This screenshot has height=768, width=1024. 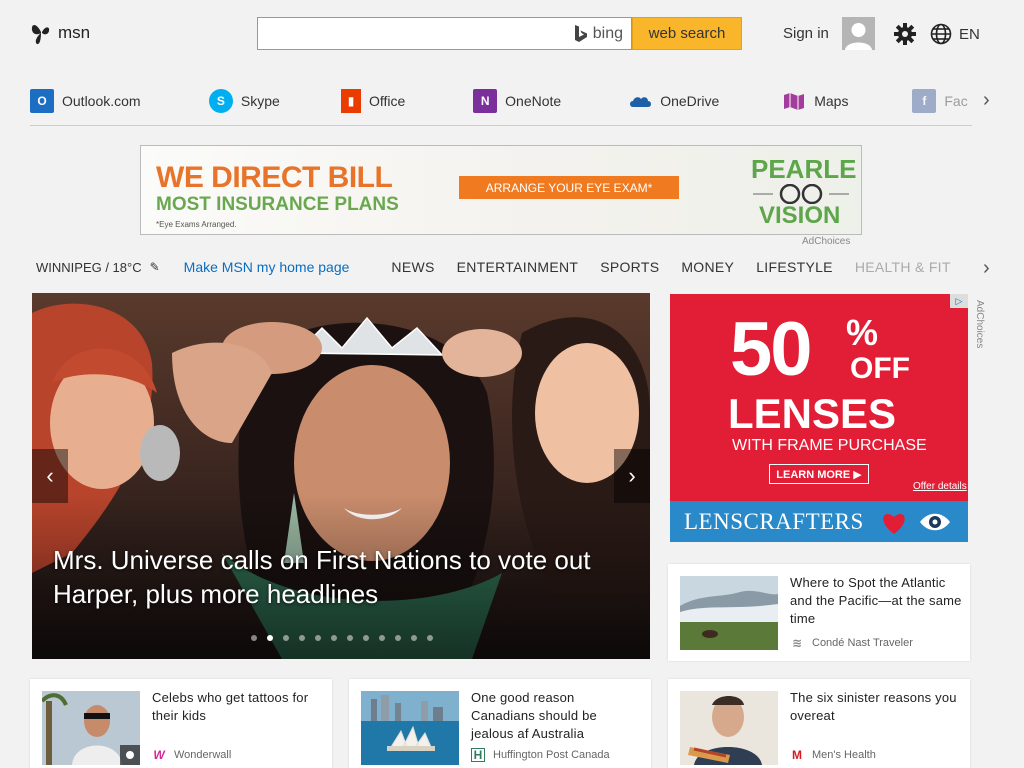 What do you see at coordinates (942, 101) in the screenshot?
I see `app-facebook: f Fac` at bounding box center [942, 101].